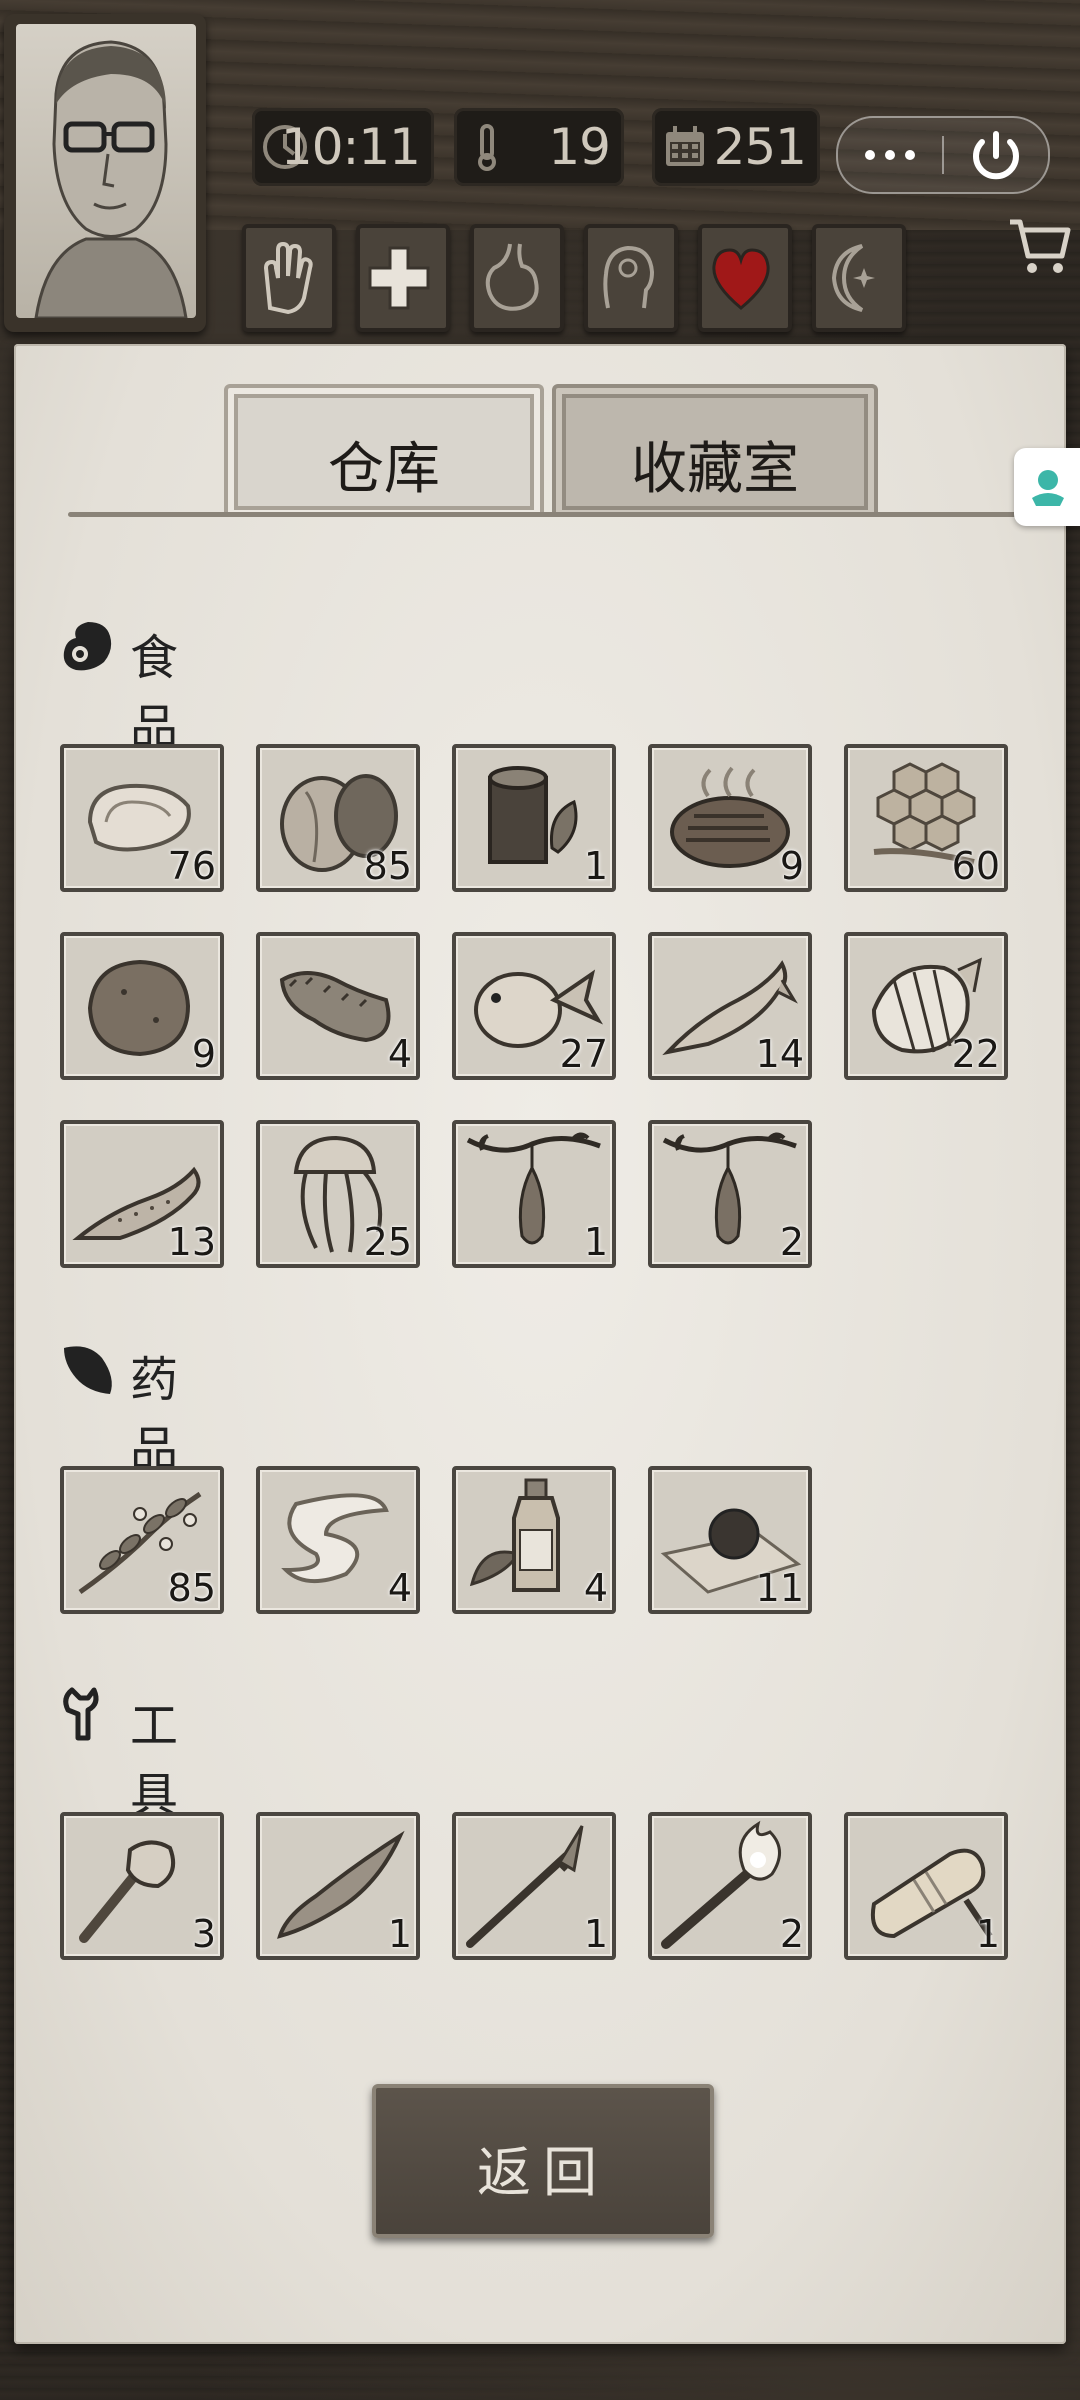  I want to click on mind-status-button, so click(631, 278).